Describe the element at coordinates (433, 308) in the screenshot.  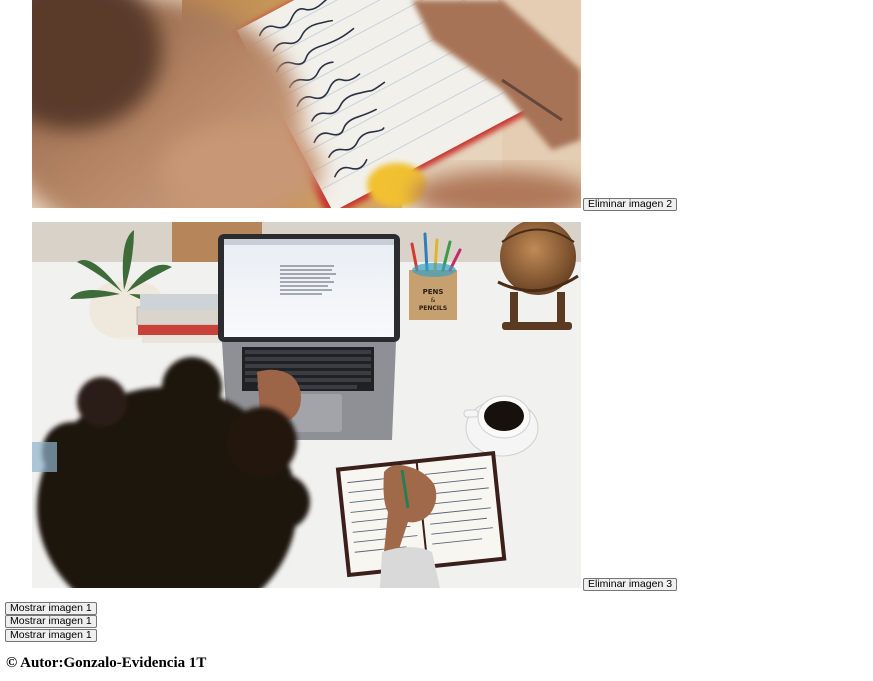
I see `svg-text: PENCILS` at that location.